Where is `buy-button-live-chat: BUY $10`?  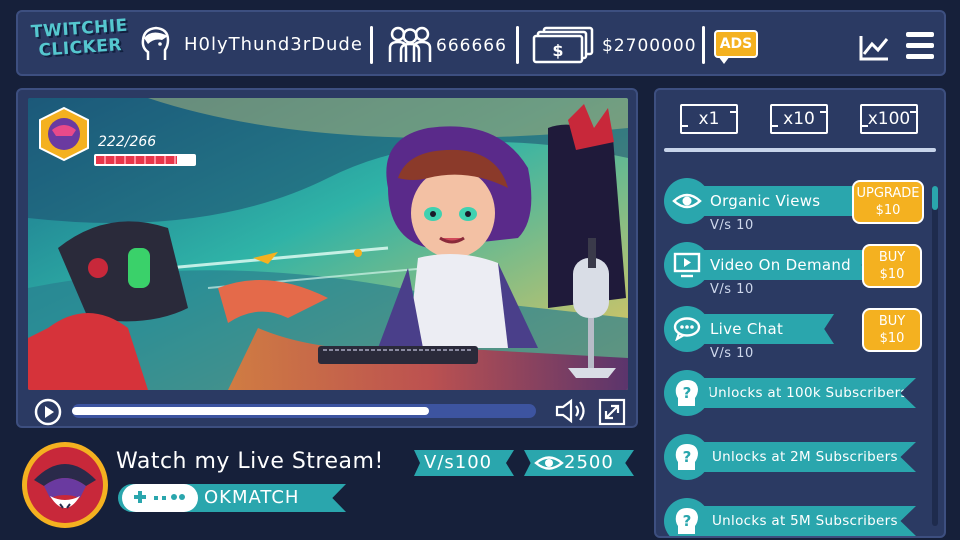
buy-button-live-chat: BUY $10 is located at coordinates (892, 330).